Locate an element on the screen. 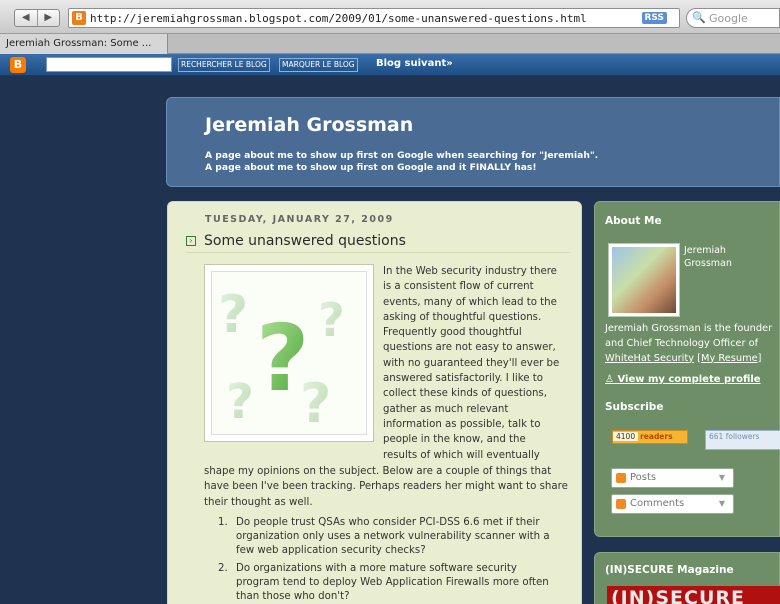 This screenshot has width=780, height=604. subscribe-posts-dropdown: Posts ▼ is located at coordinates (672, 478).